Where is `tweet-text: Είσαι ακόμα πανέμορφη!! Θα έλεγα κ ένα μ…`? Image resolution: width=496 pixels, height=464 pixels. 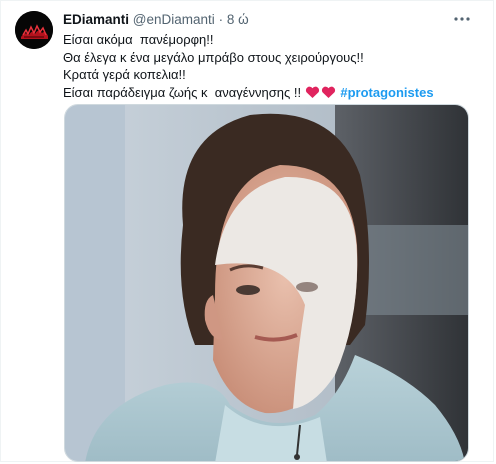
tweet-text: Είσαι ακόμα πανέμορφη!! Θα έλεγα κ ένα μ… is located at coordinates (273, 67).